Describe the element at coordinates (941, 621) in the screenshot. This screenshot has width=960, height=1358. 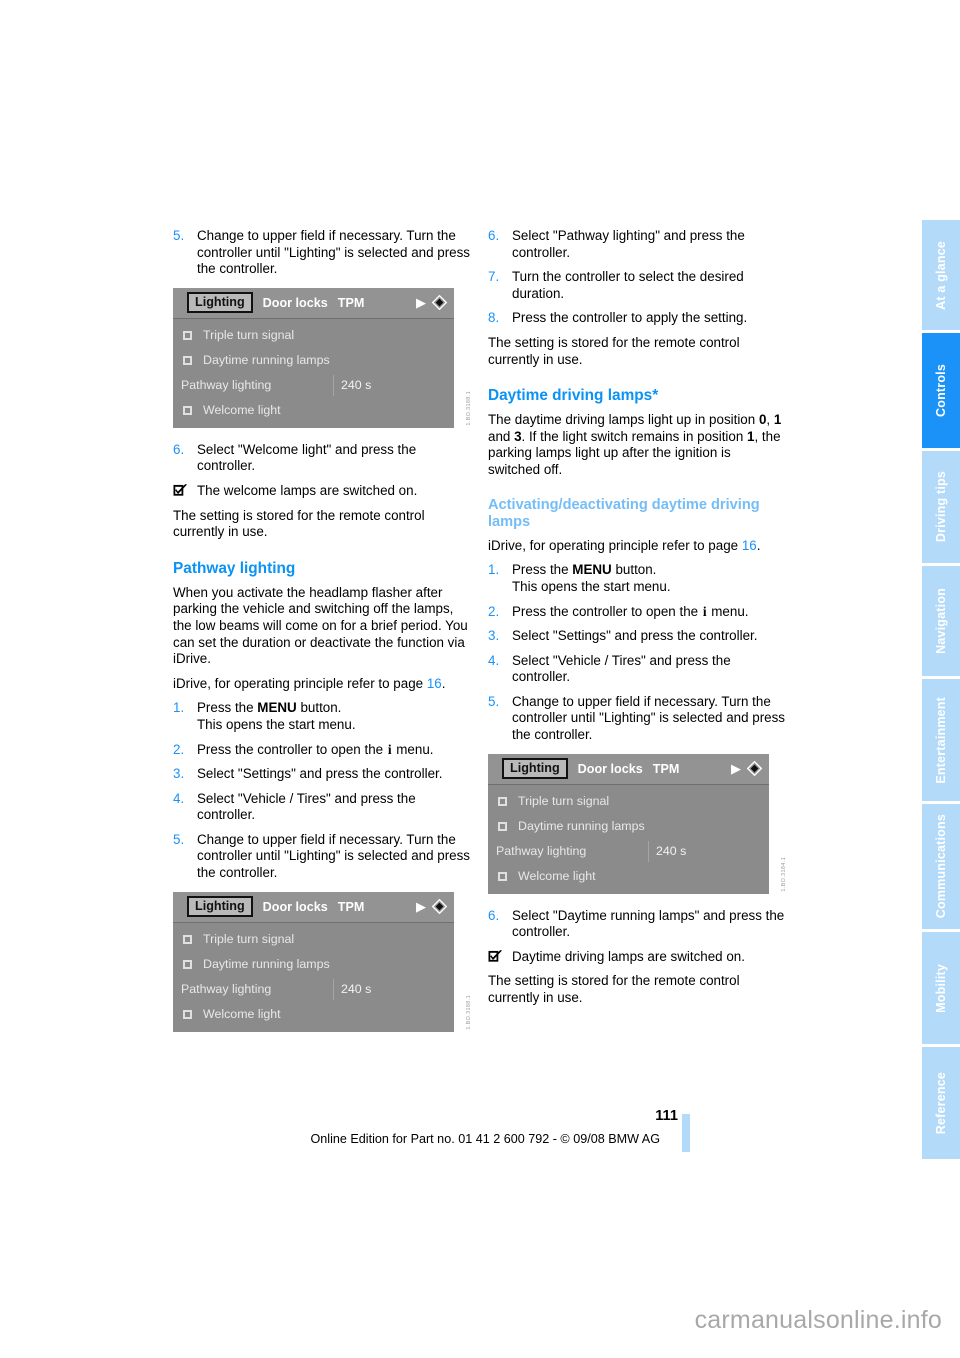
I see `sidebar-tab-navigation: Navigation` at that location.